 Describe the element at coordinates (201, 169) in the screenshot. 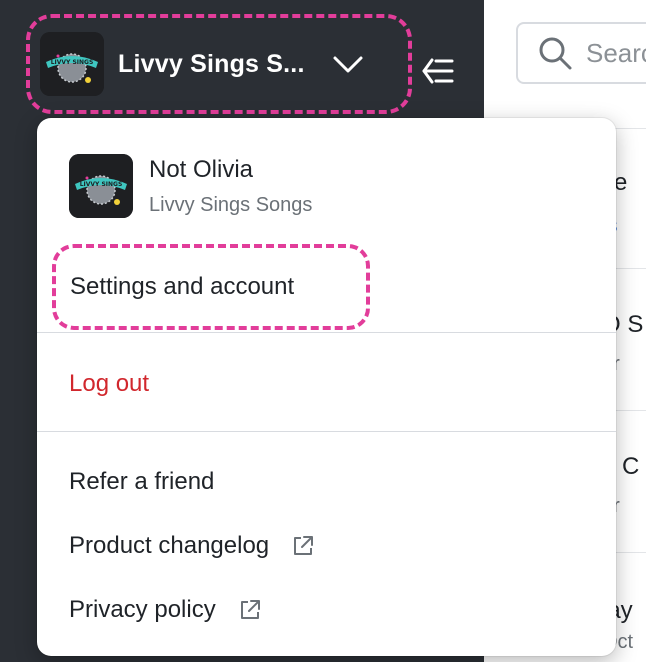

I see `user-name: Not Olivia` at that location.